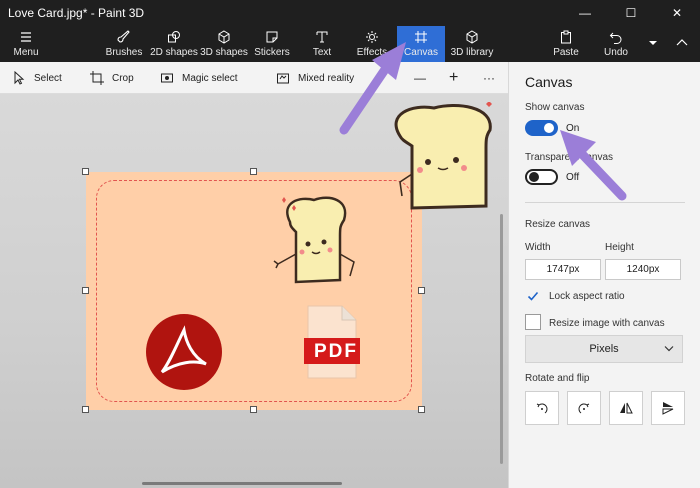 This screenshot has height=488, width=700. I want to click on resize-handle-bottom, so click(253, 409).